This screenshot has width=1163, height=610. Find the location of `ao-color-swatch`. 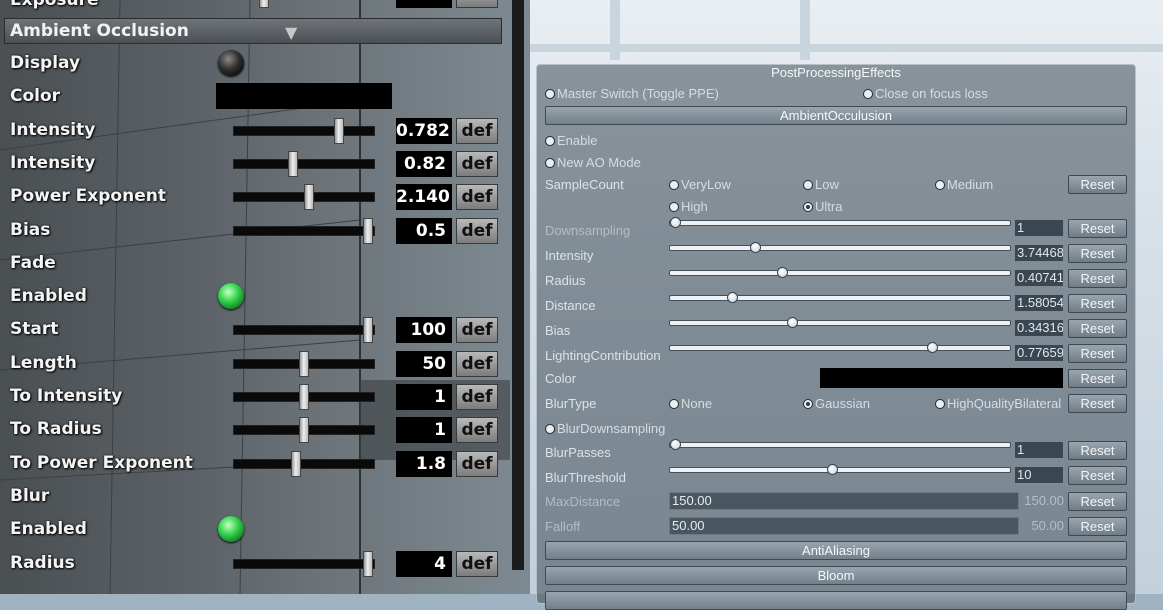

ao-color-swatch is located at coordinates (941, 378).